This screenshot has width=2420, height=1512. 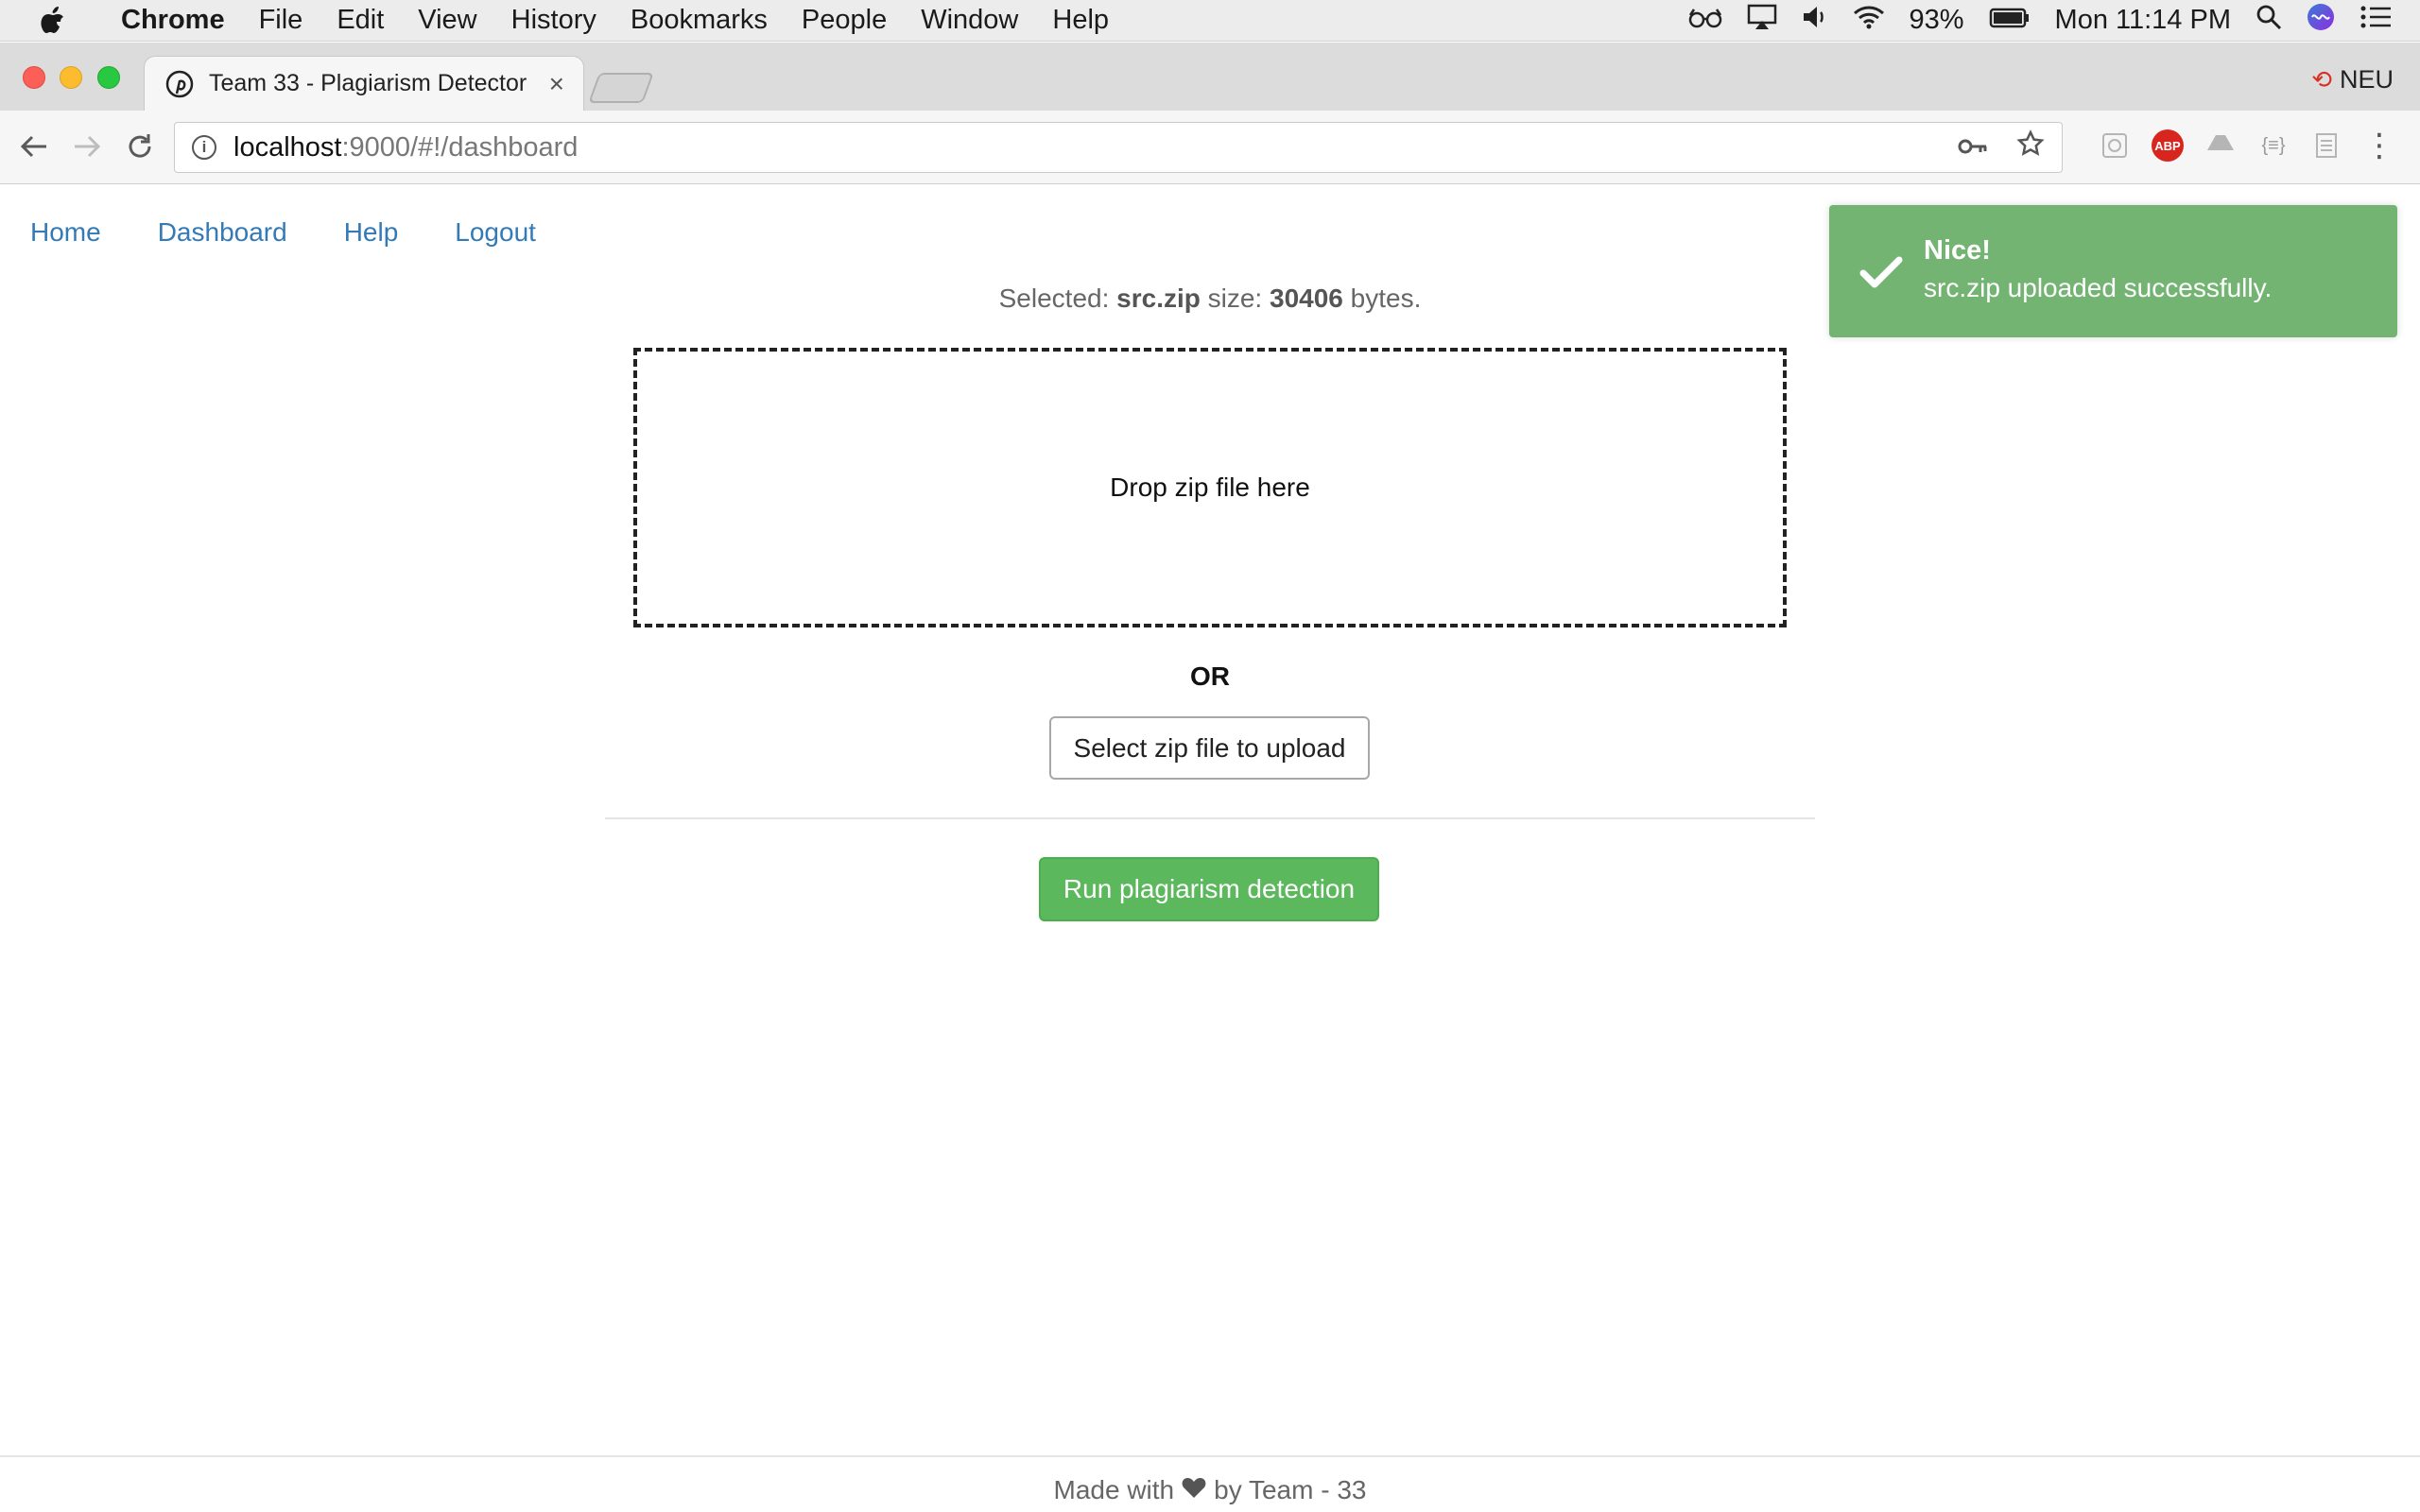 What do you see at coordinates (2115, 145) in the screenshot?
I see `extension-grid-icon` at bounding box center [2115, 145].